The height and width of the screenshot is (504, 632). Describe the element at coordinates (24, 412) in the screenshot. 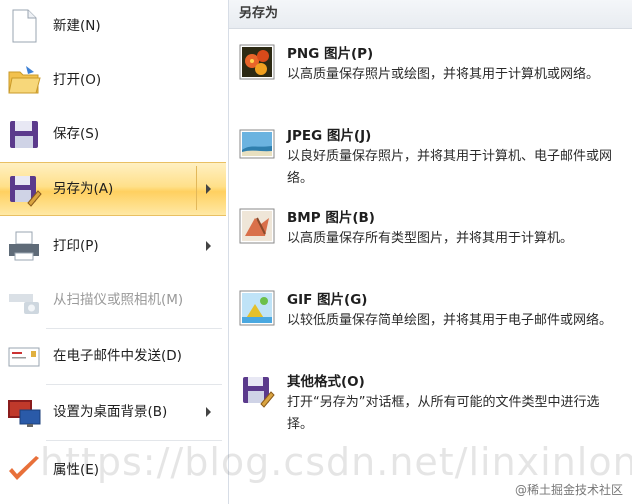

I see `desktop-background-icon` at that location.